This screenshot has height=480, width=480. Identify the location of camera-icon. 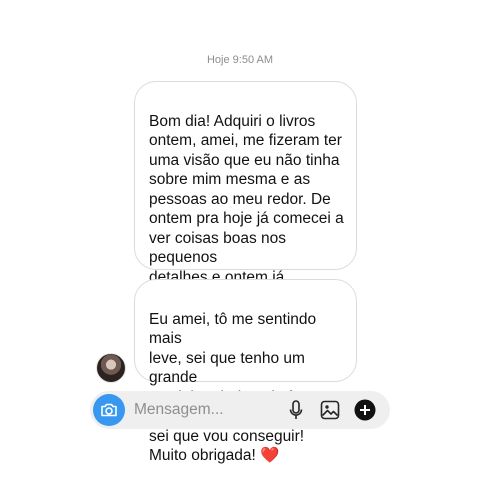
(109, 410).